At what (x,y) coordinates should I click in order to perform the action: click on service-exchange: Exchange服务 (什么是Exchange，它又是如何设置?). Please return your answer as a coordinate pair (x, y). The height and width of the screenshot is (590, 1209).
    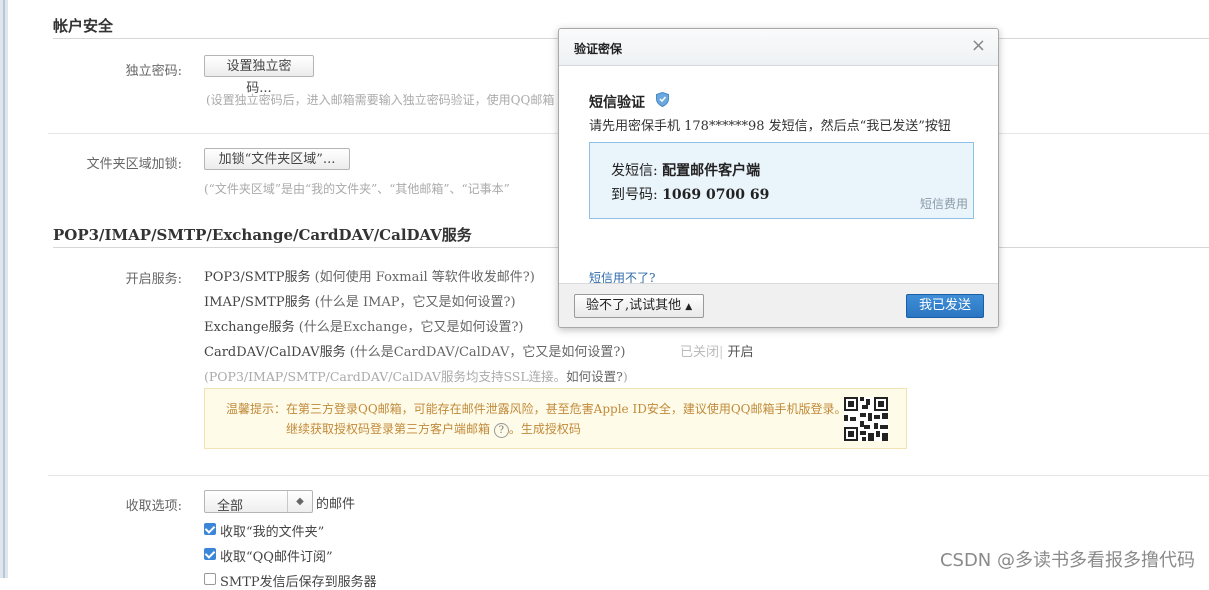
    Looking at the image, I should click on (364, 325).